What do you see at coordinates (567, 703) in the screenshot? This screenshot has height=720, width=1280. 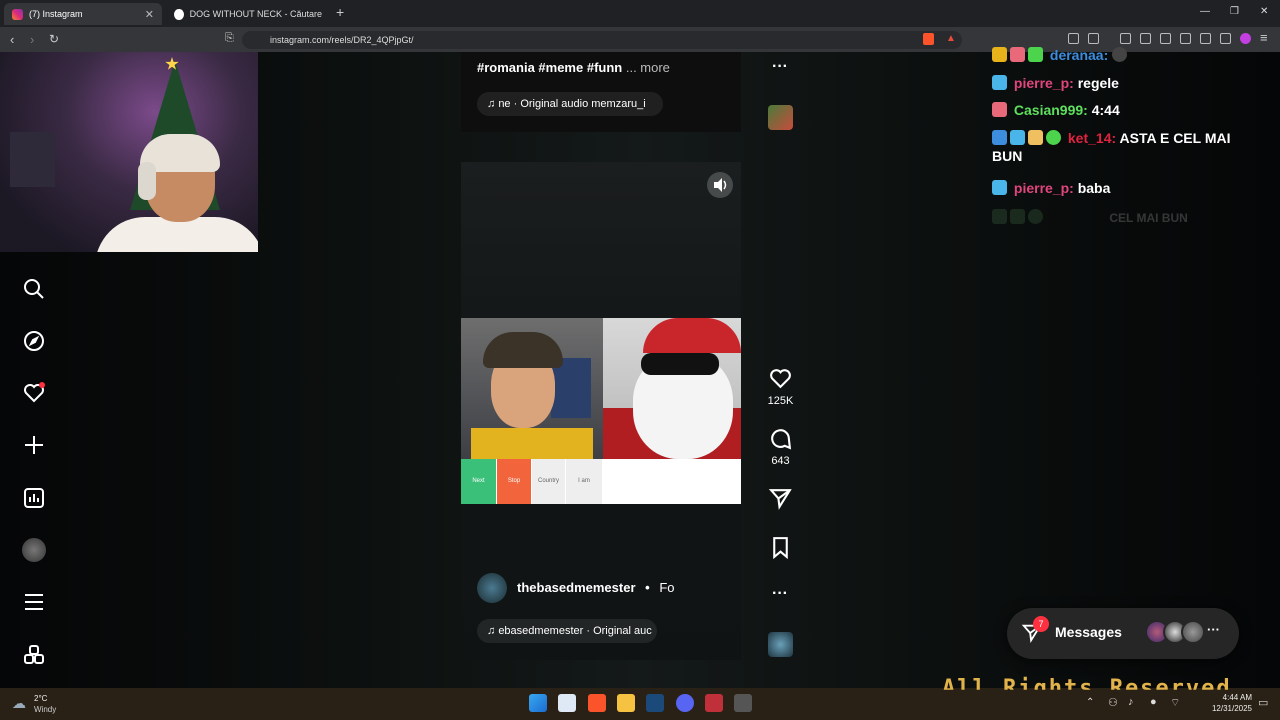 I see `task-view-icon` at bounding box center [567, 703].